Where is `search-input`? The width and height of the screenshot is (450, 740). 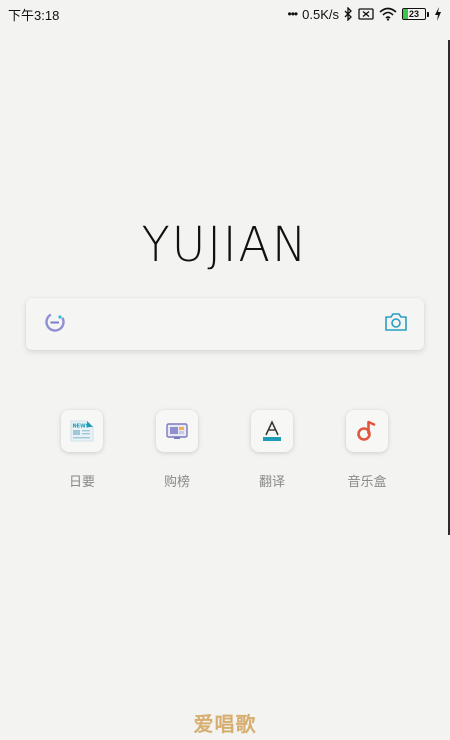
search-input is located at coordinates (225, 324).